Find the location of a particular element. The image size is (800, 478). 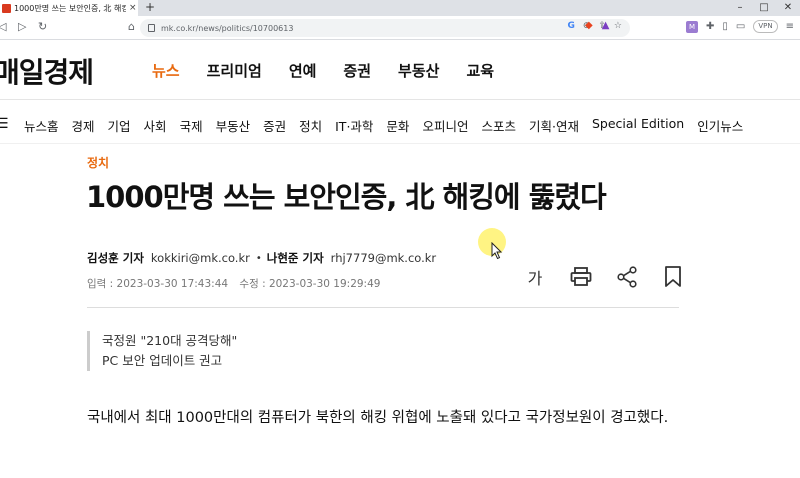

toolbar-right: M ✚ ▯ ▭ VPN ≡ is located at coordinates (740, 26).